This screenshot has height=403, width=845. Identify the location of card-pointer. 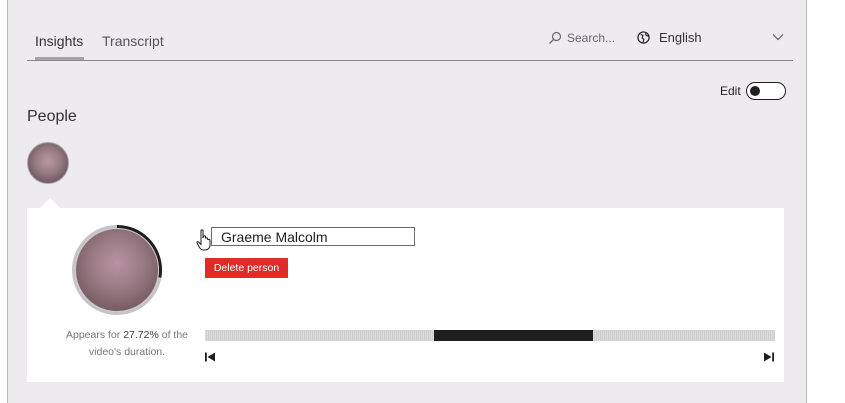
(50, 203).